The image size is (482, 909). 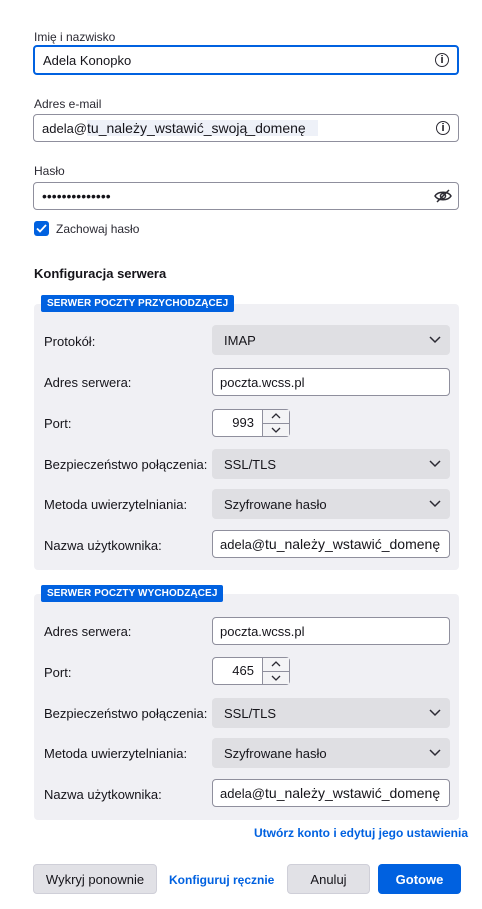 What do you see at coordinates (132, 593) in the screenshot?
I see `outgoing-server-badge: SERWER POCZTY WYCHODZĄCEJ` at bounding box center [132, 593].